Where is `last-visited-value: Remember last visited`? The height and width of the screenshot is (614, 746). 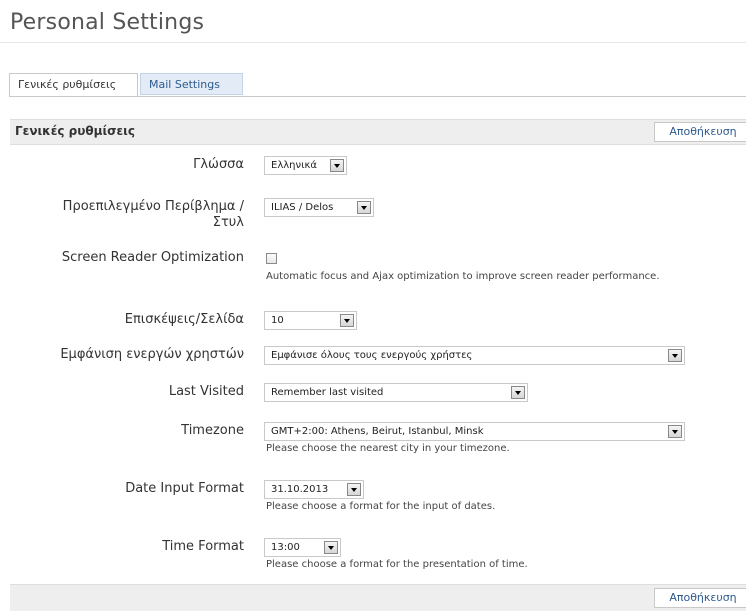 last-visited-value: Remember last visited is located at coordinates (327, 392).